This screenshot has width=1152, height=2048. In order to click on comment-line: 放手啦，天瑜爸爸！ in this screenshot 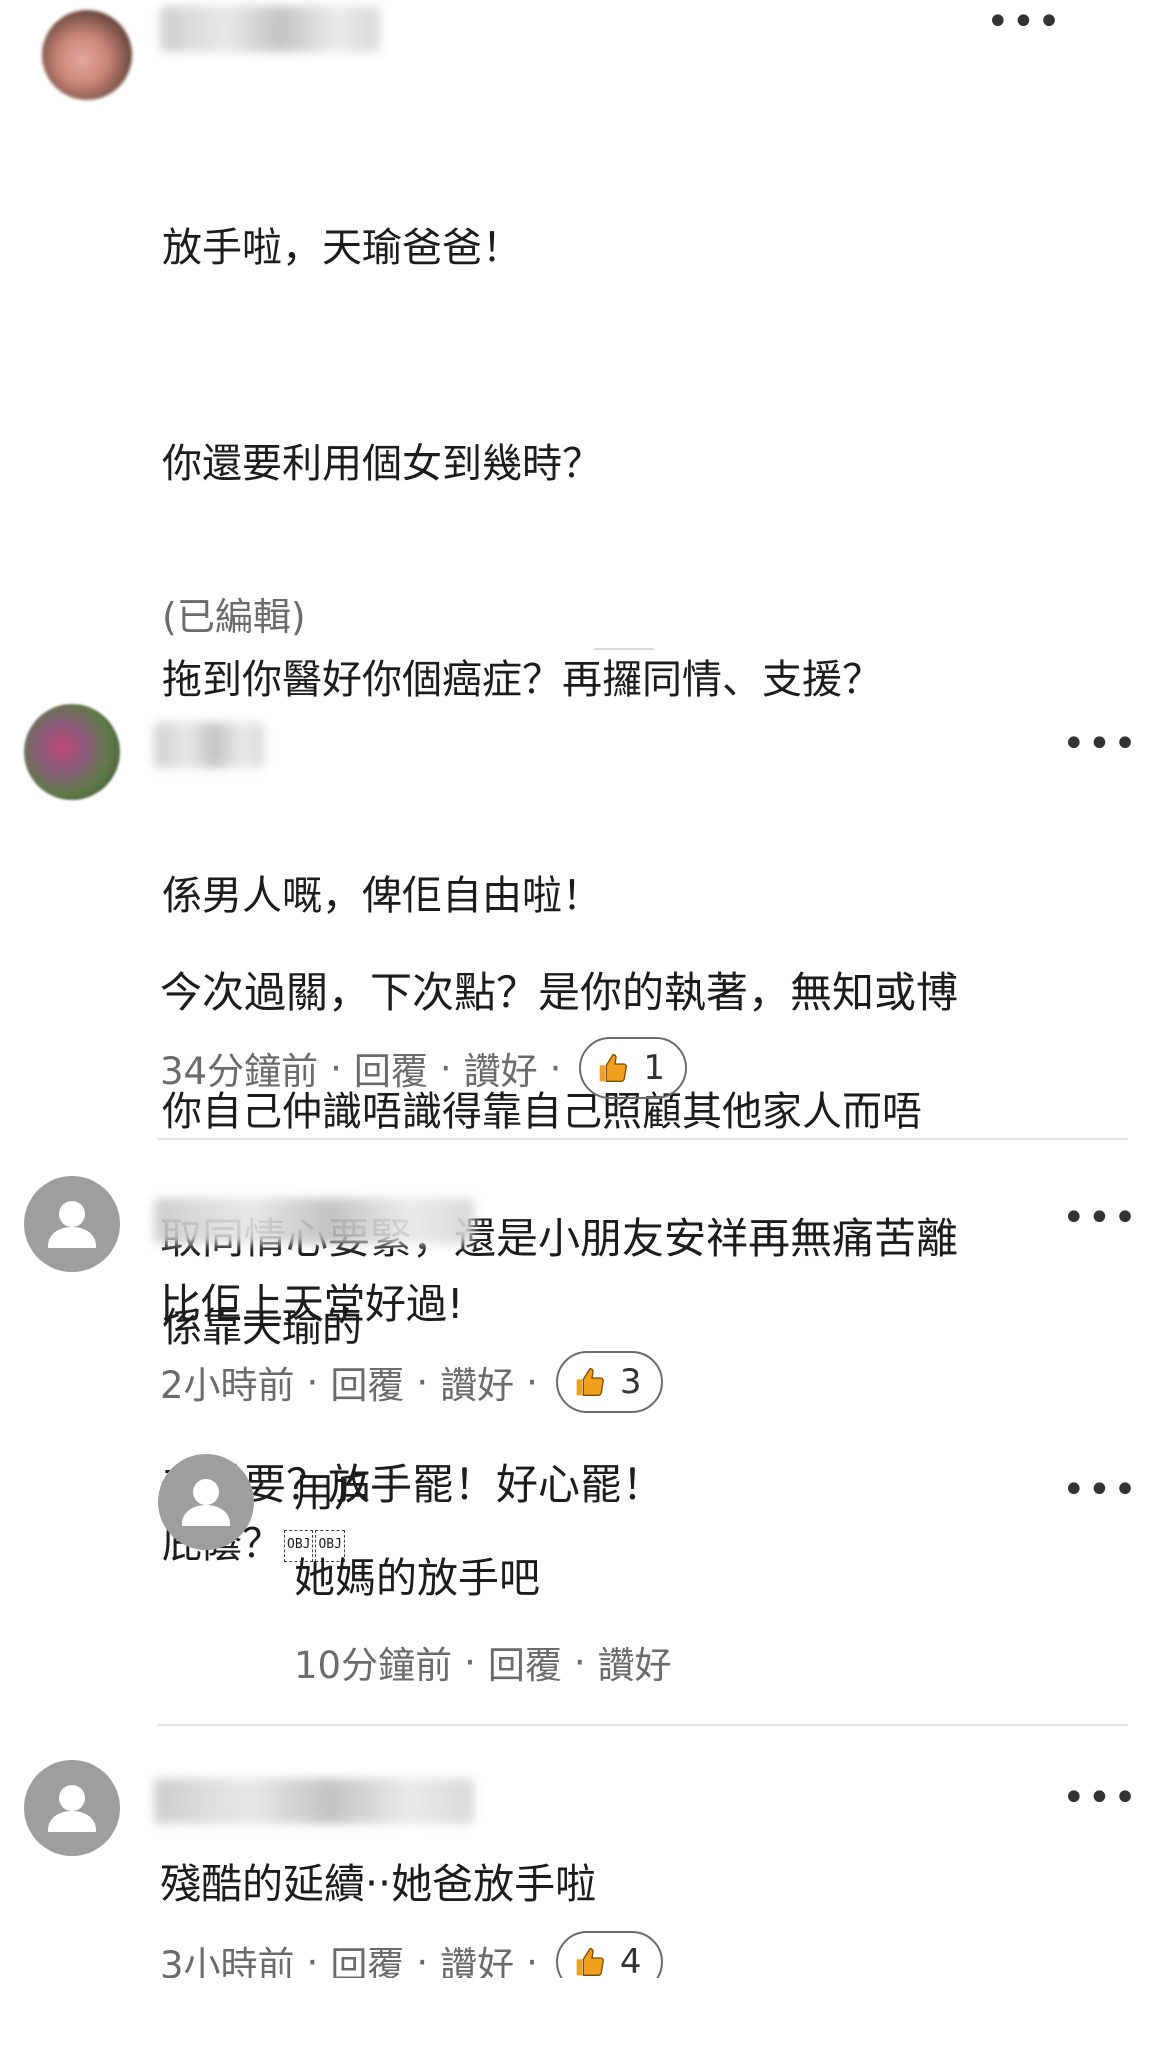, I will do `click(342, 248)`.